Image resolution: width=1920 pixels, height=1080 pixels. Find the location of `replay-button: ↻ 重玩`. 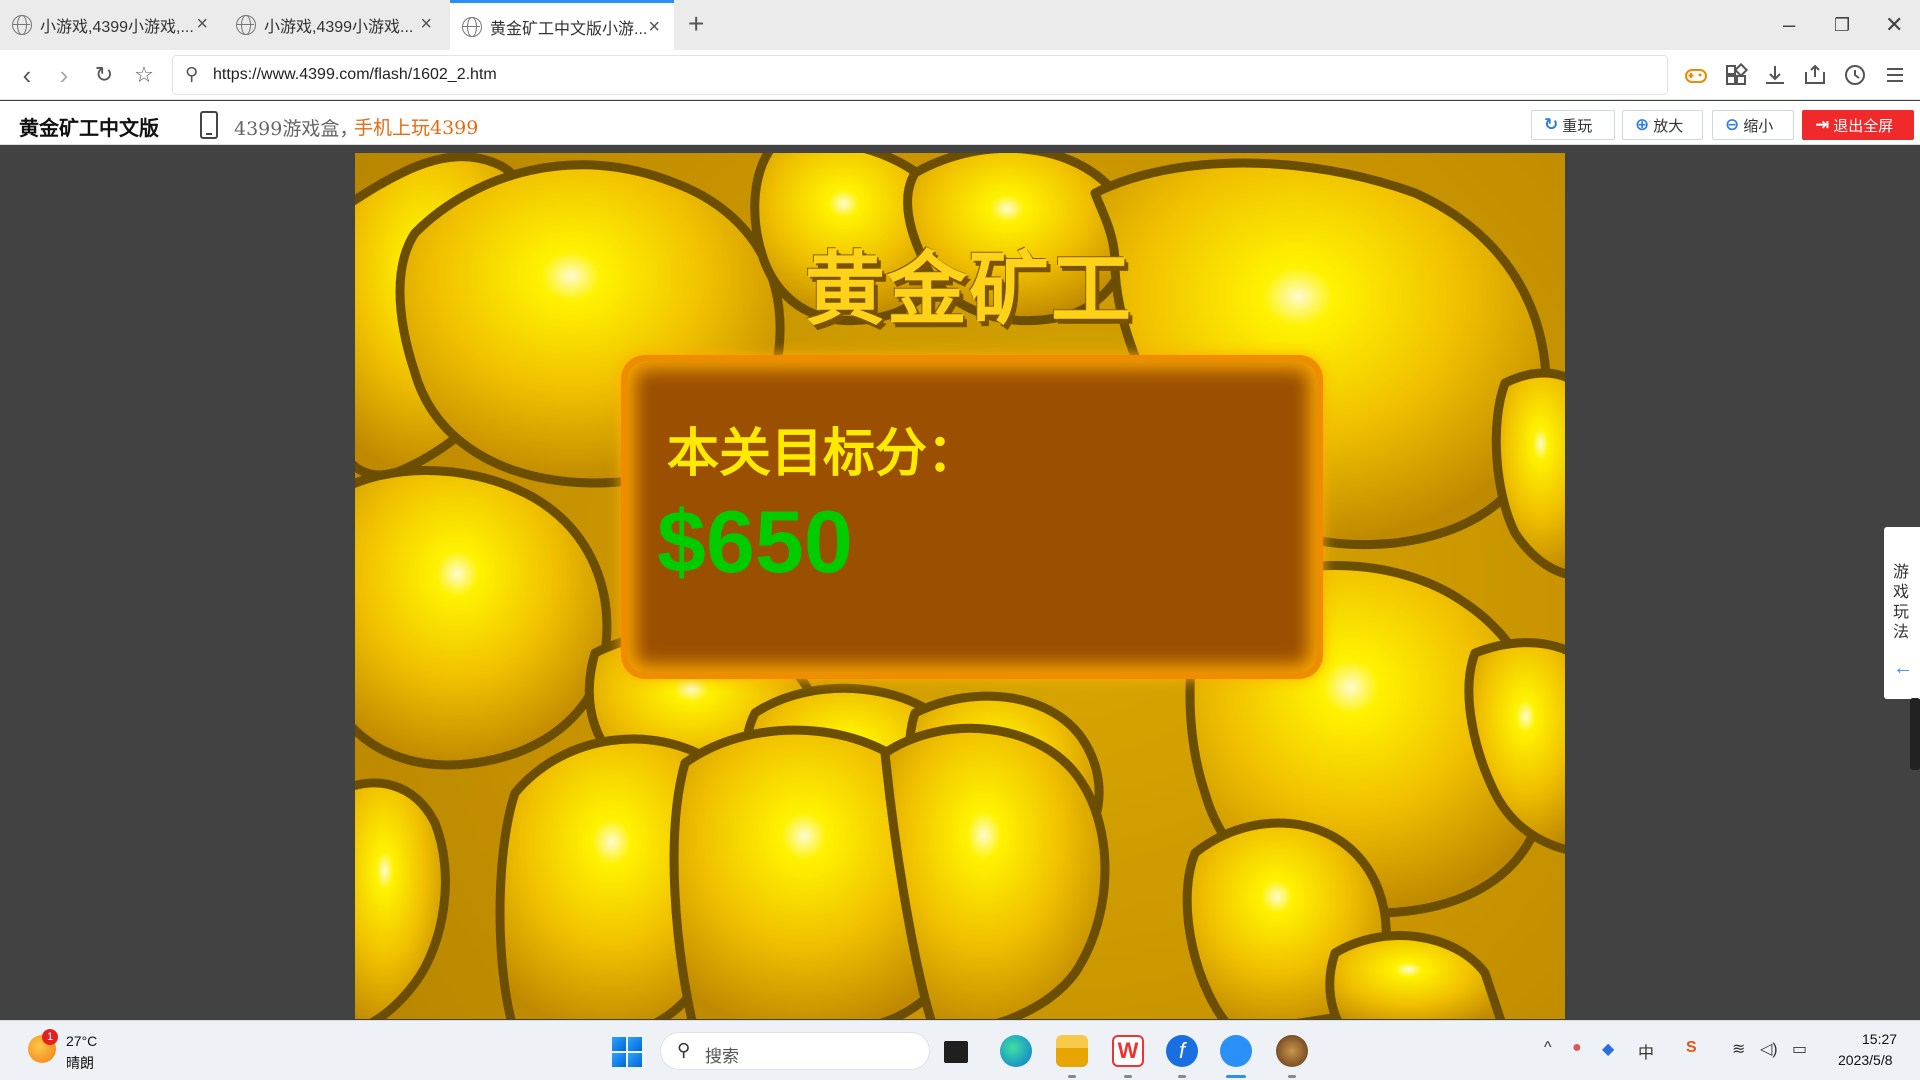

replay-button: ↻ 重玩 is located at coordinates (1573, 125).